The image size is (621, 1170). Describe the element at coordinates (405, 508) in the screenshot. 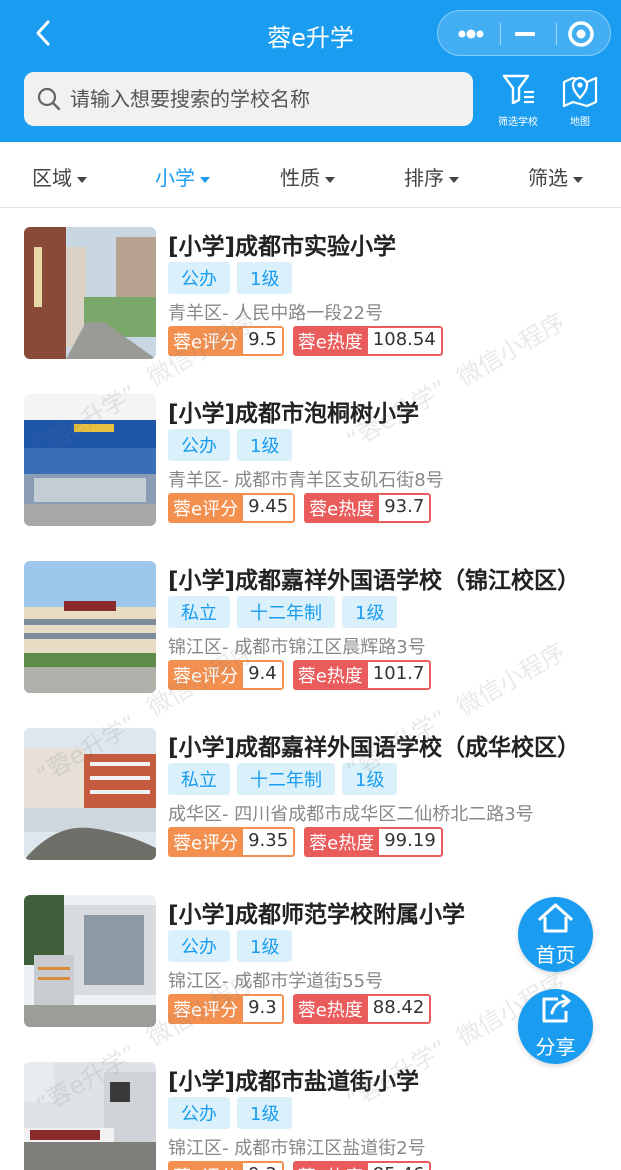

I see `heat-value: 93.7` at that location.